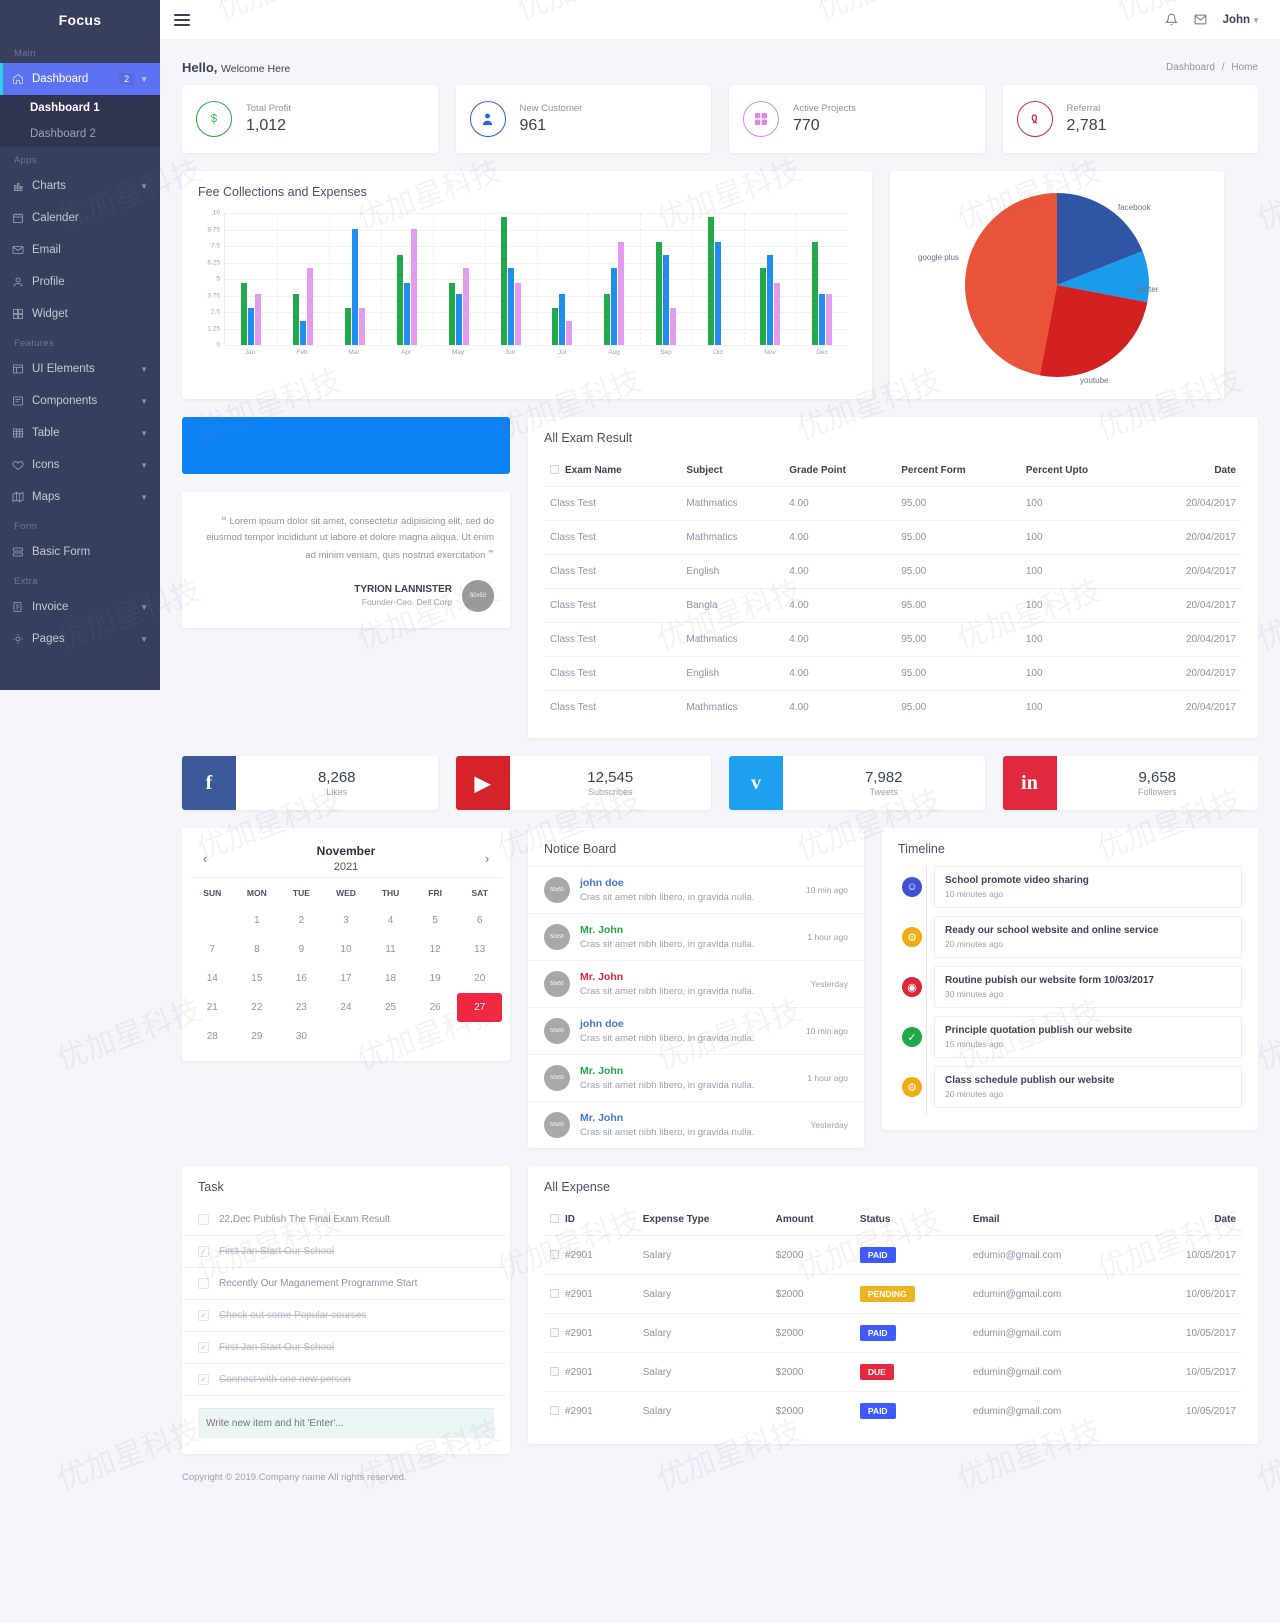 The image size is (1280, 1623). I want to click on calendar-day: 18, so click(390, 978).